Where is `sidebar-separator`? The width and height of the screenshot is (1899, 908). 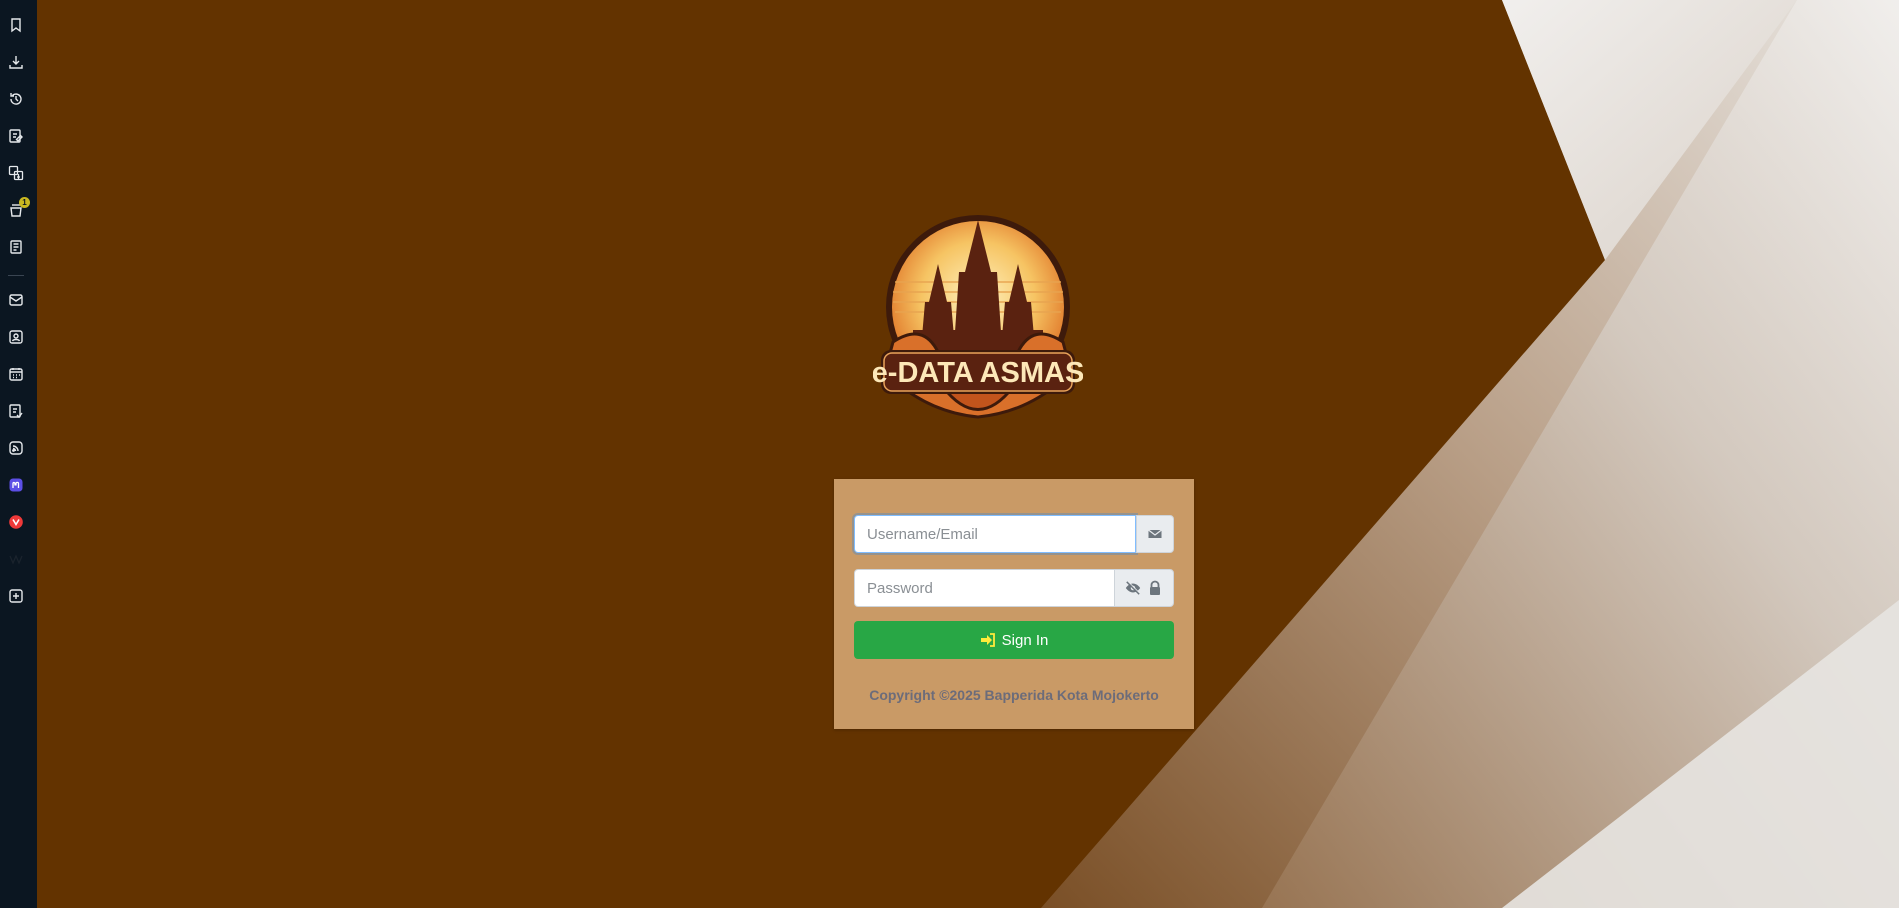 sidebar-separator is located at coordinates (16, 275).